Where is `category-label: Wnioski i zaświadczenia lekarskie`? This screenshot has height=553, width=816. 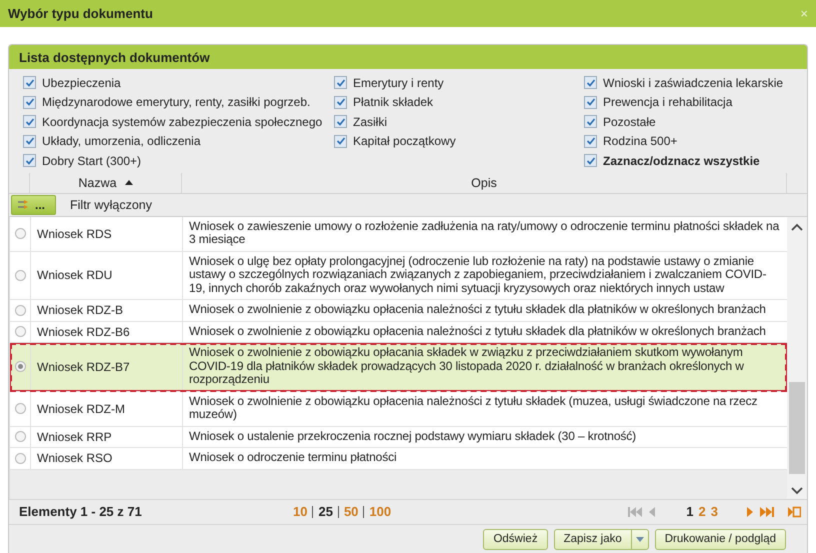 category-label: Wnioski i zaświadczenia lekarskie is located at coordinates (693, 83).